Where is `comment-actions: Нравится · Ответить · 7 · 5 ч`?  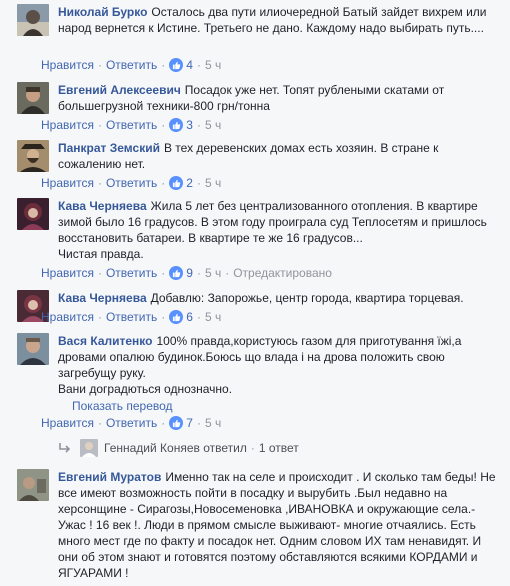 comment-actions: Нравится · Ответить · 7 · 5 ч is located at coordinates (131, 423).